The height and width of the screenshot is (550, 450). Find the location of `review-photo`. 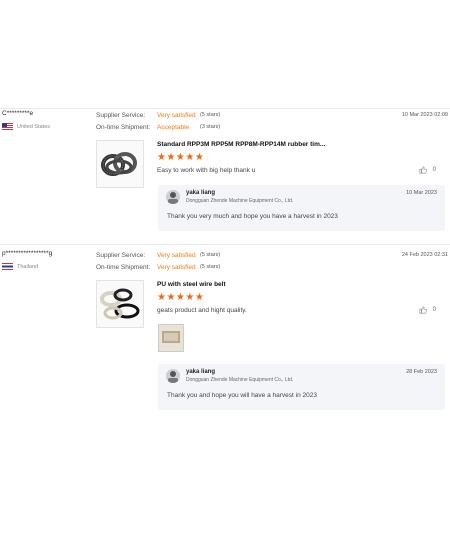

review-photo is located at coordinates (171, 338).